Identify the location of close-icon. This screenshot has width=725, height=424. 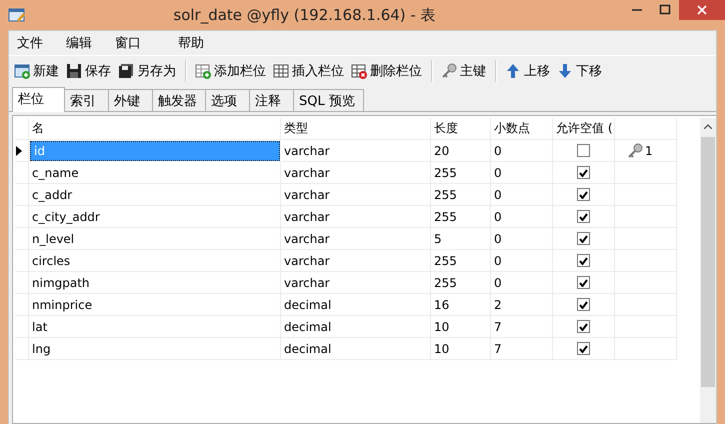
(702, 10).